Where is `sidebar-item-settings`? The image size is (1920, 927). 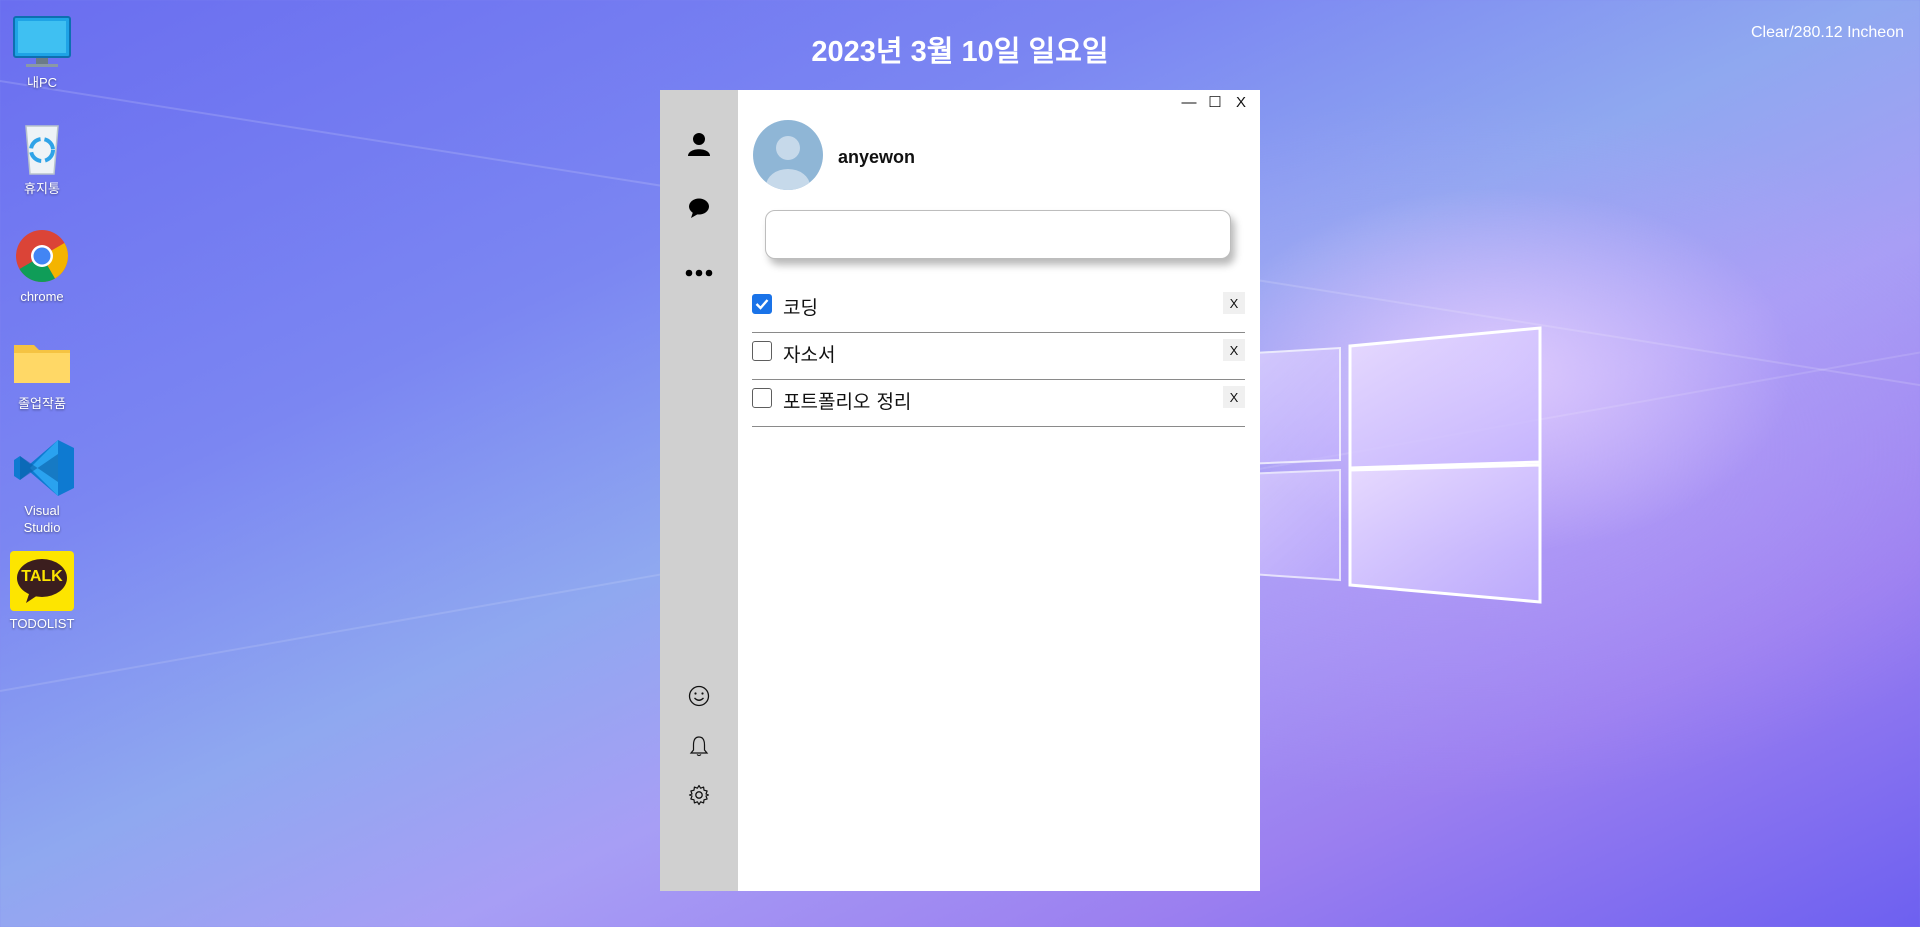
sidebar-item-settings is located at coordinates (699, 795).